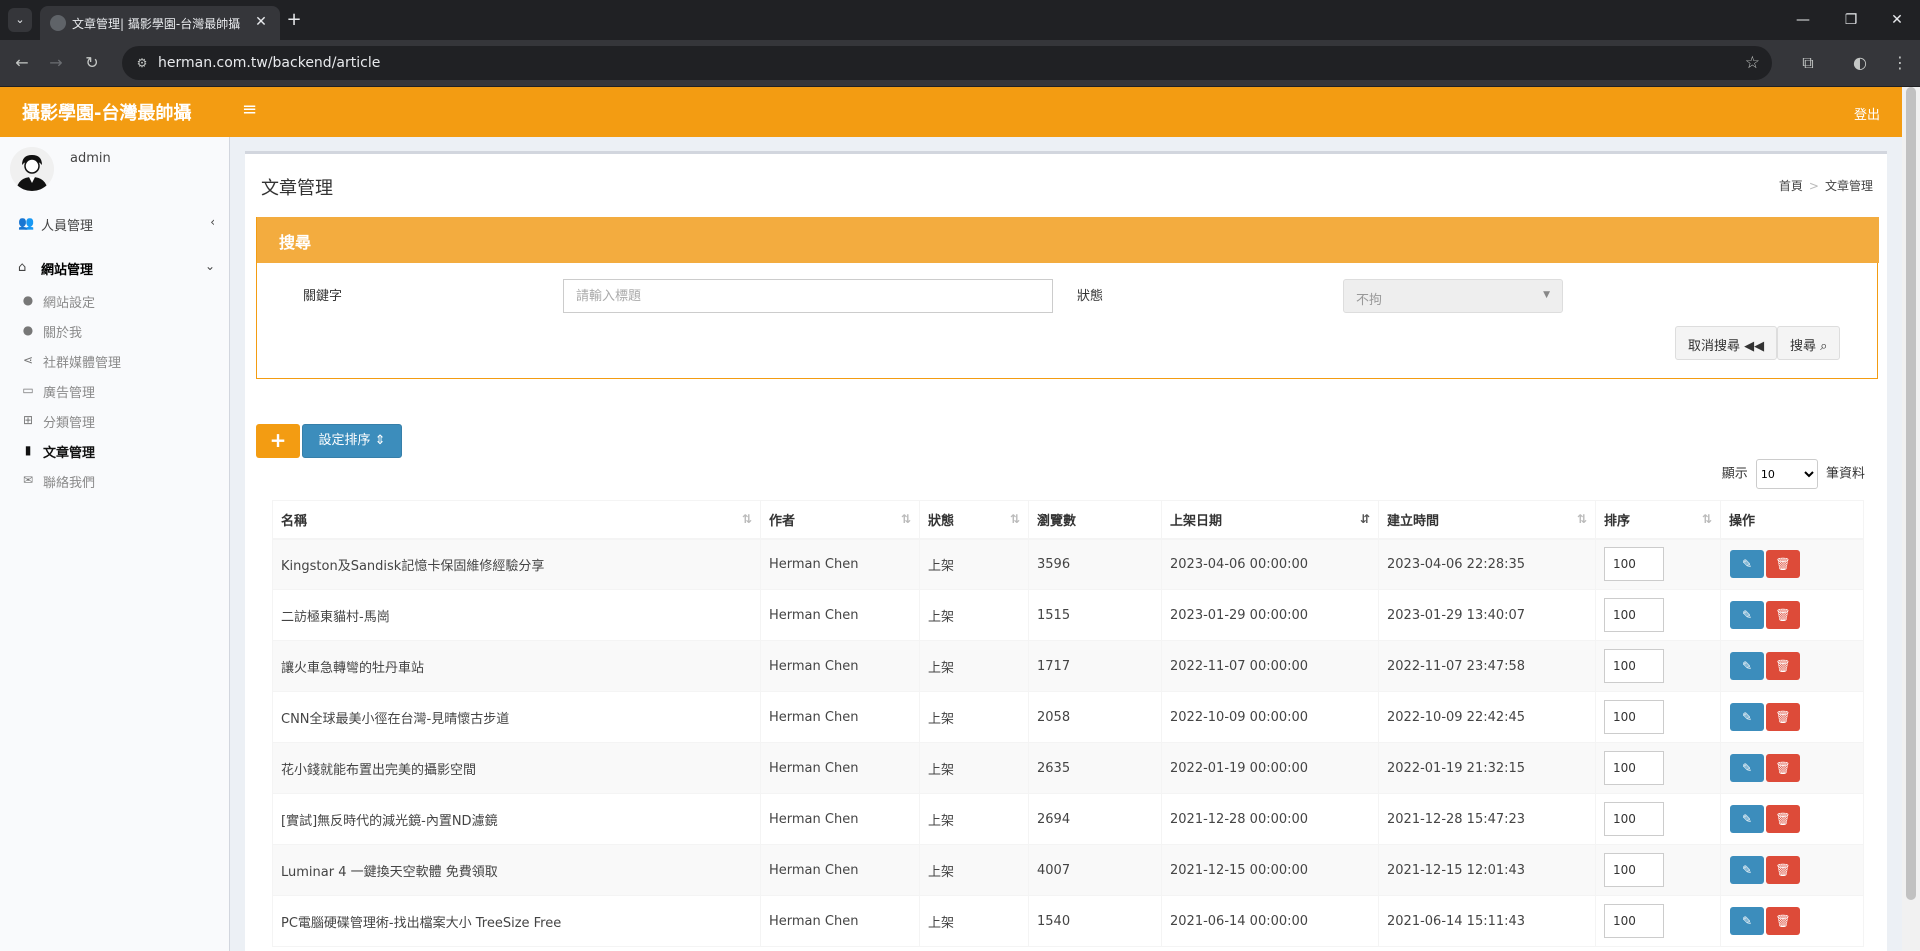 This screenshot has width=1920, height=951. I want to click on sidebar-item-about: ● 關於我, so click(114, 330).